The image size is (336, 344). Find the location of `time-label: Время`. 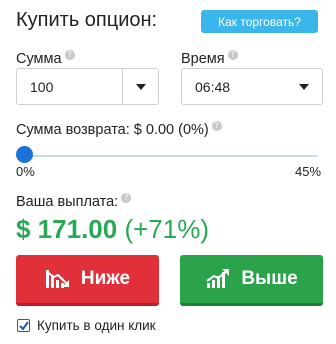

time-label: Время is located at coordinates (203, 58).